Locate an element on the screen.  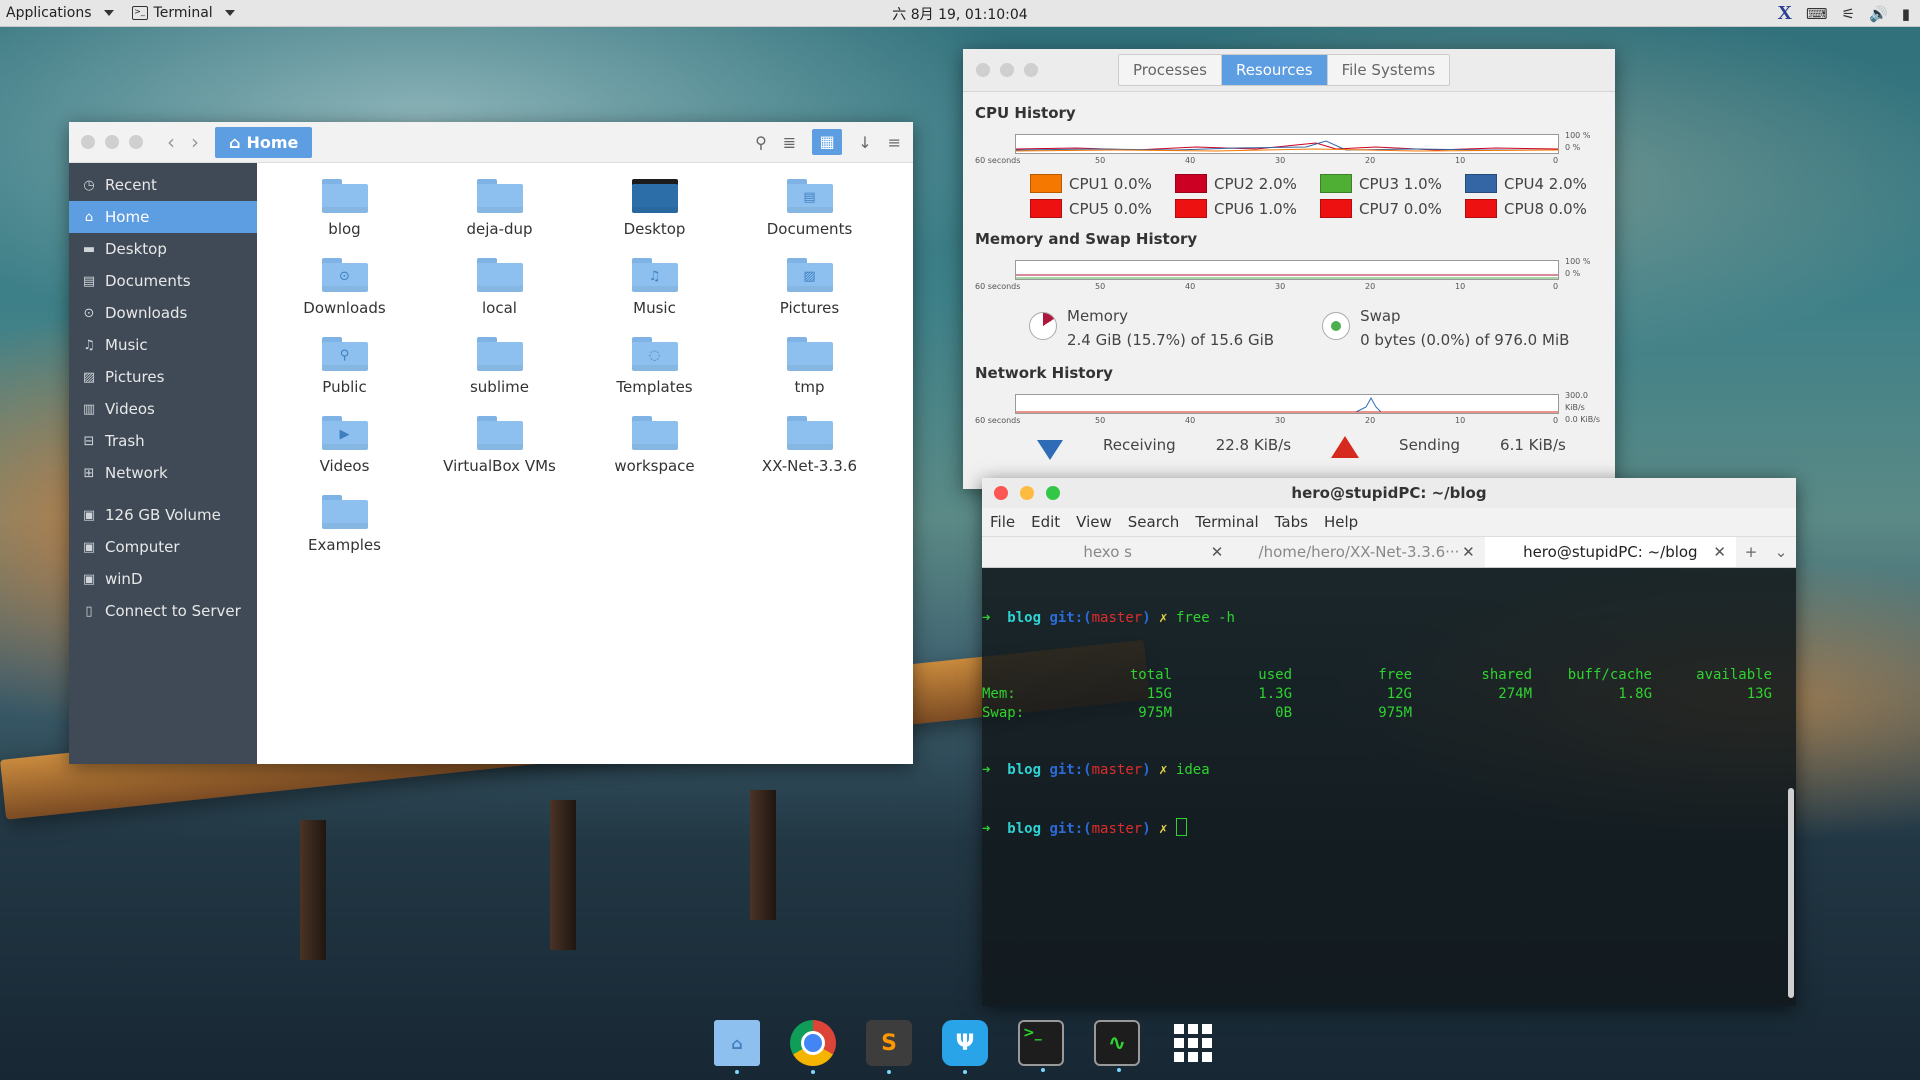
tab-file-systems: File Systems is located at coordinates (1388, 70).